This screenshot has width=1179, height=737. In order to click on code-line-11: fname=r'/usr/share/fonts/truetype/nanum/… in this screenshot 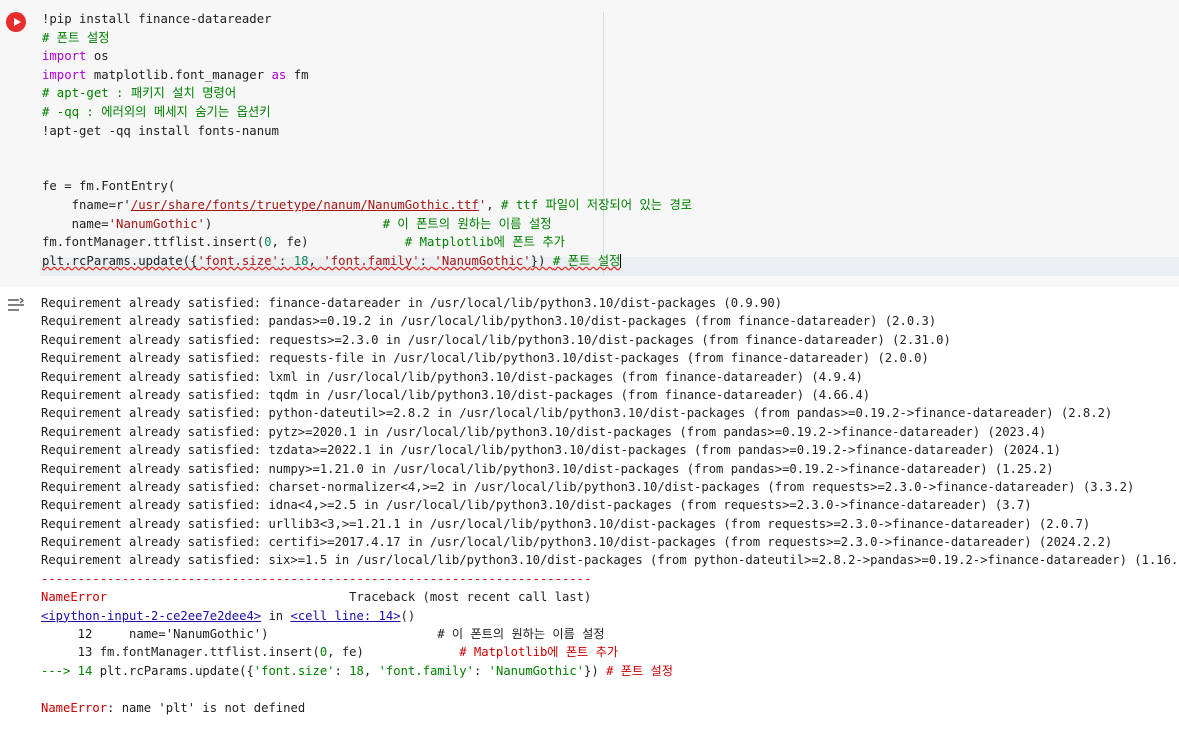, I will do `click(367, 204)`.